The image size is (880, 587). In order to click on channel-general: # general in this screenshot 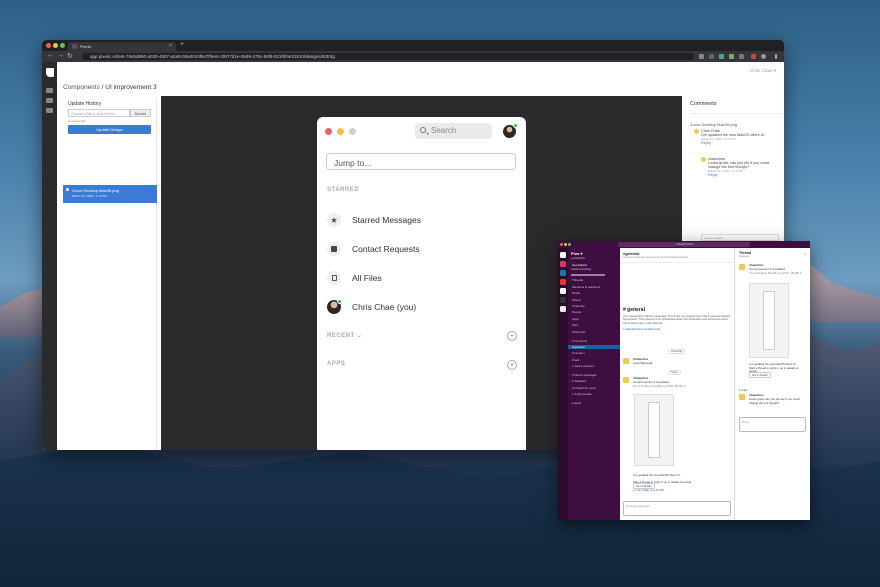, I will do `click(594, 346)`.